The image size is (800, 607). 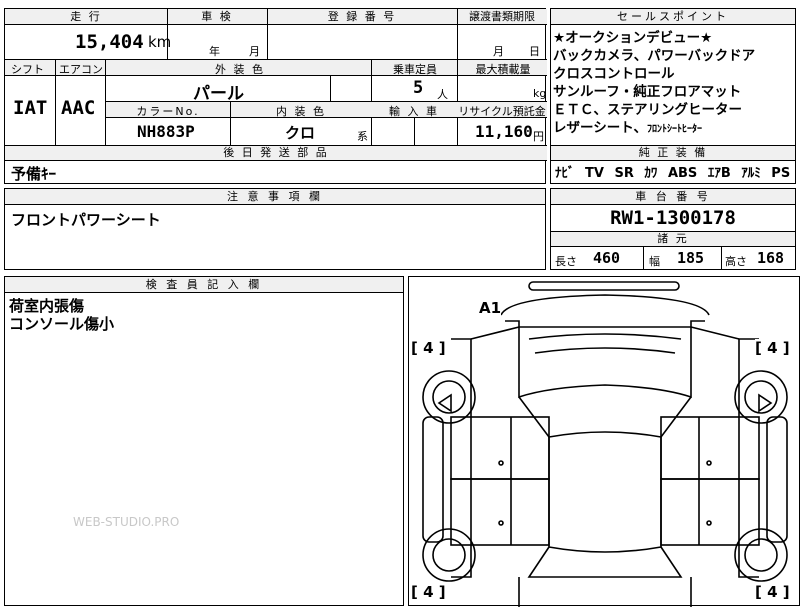 I want to click on recycle-value: 11,160, so click(x=504, y=131).